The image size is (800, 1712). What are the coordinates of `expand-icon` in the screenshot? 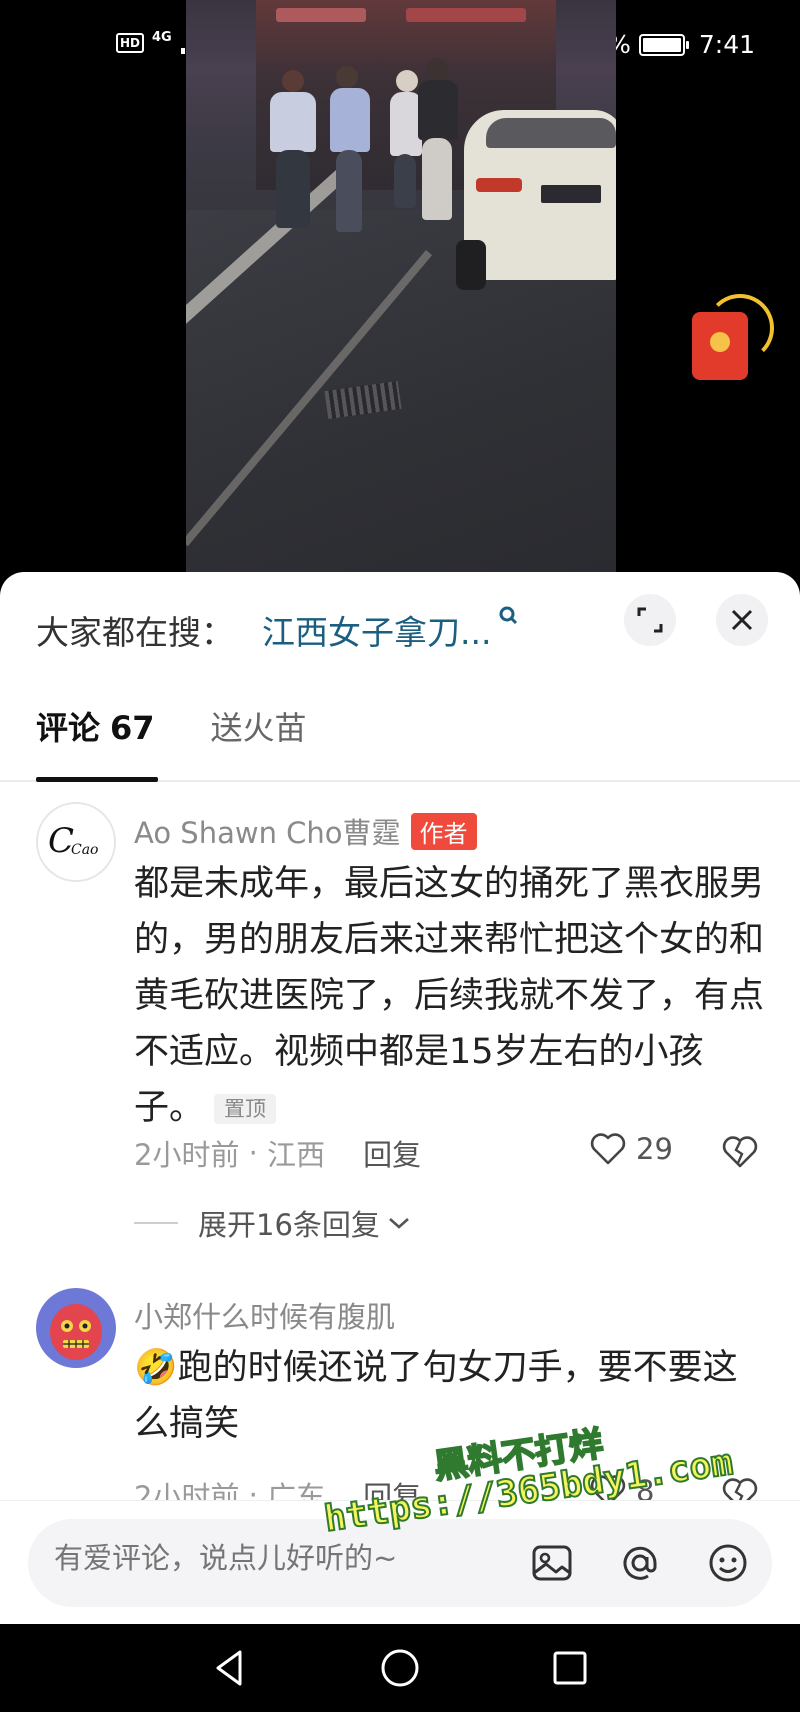 It's located at (650, 620).